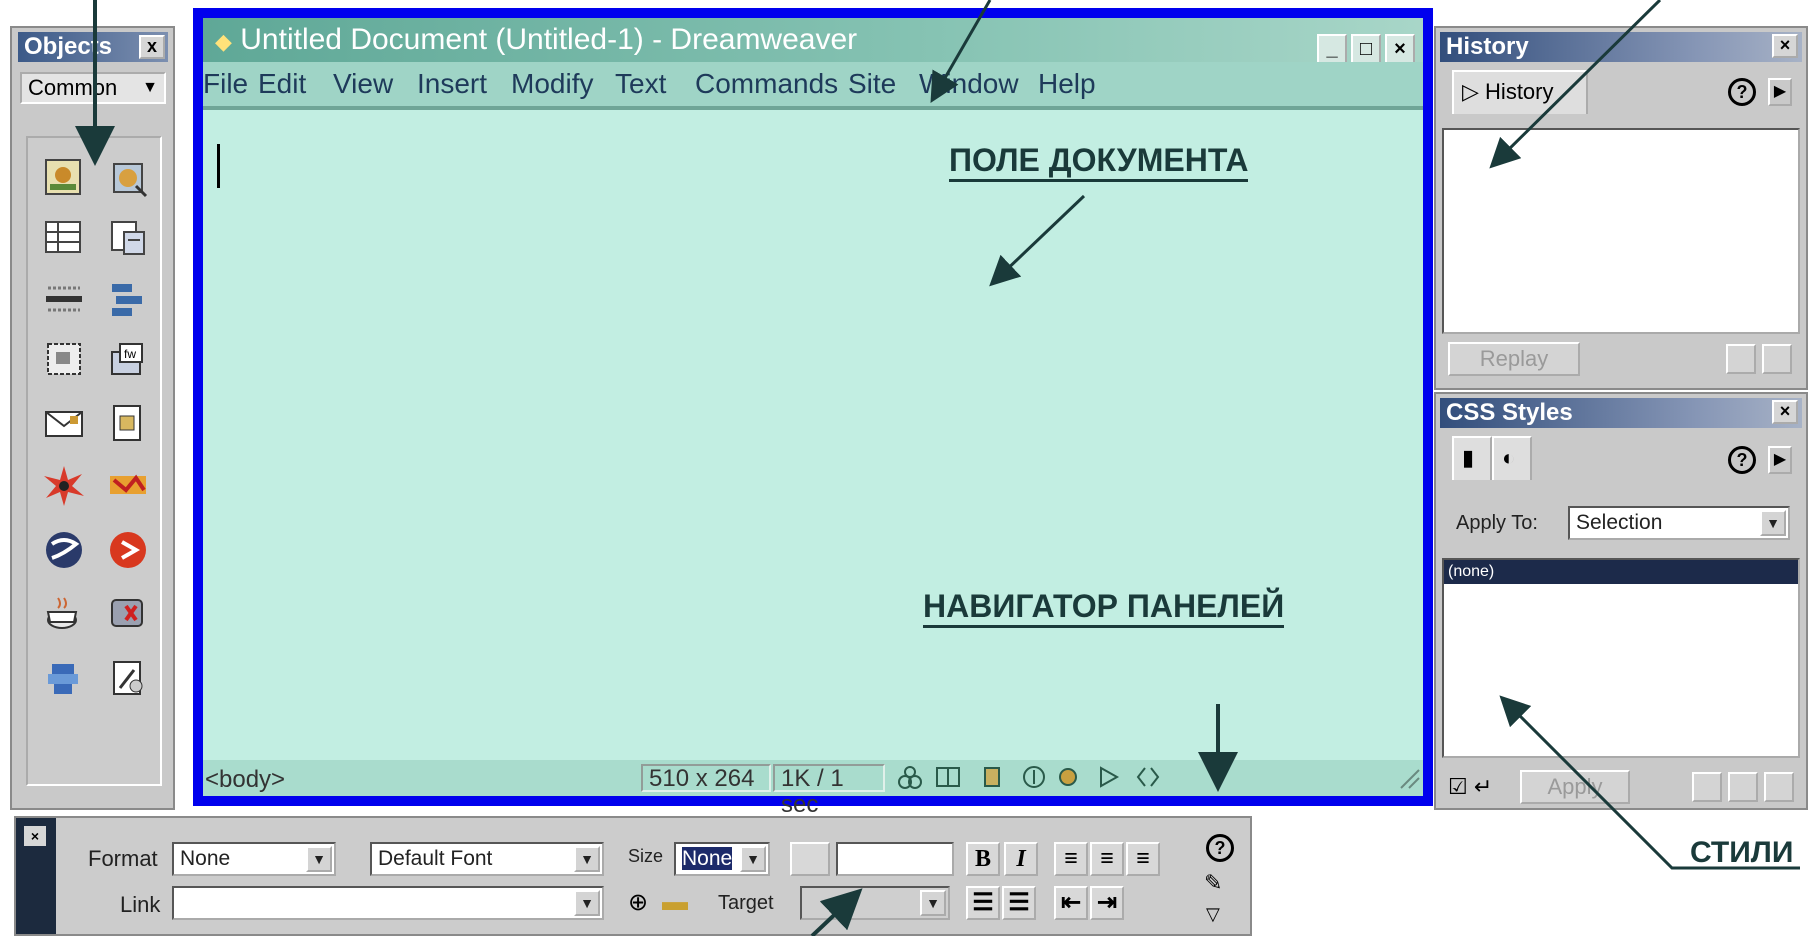 Image resolution: width=1808 pixels, height=936 pixels. Describe the element at coordinates (1575, 84) in the screenshot. I see `arrow-history` at that location.